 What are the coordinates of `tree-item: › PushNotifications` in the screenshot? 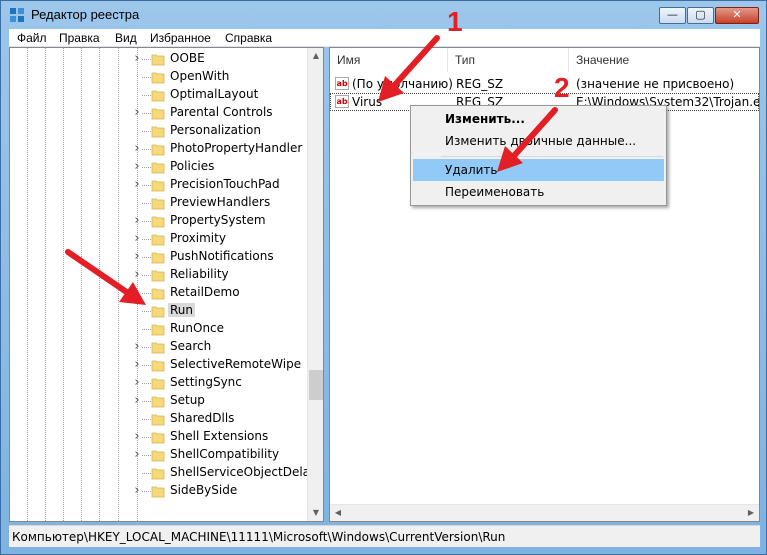 It's located at (159, 257).